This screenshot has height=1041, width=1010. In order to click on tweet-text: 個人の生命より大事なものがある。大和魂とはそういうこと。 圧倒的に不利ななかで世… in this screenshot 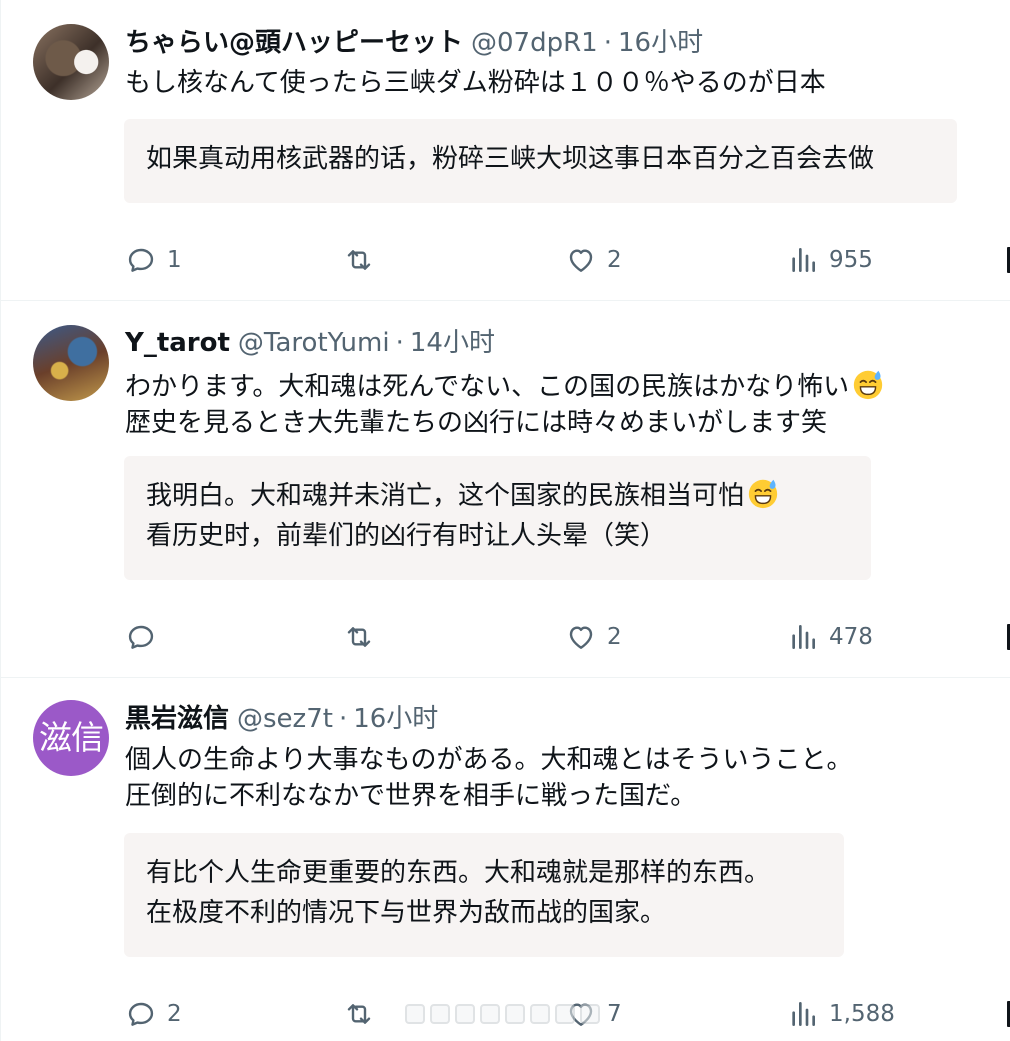, I will do `click(488, 778)`.